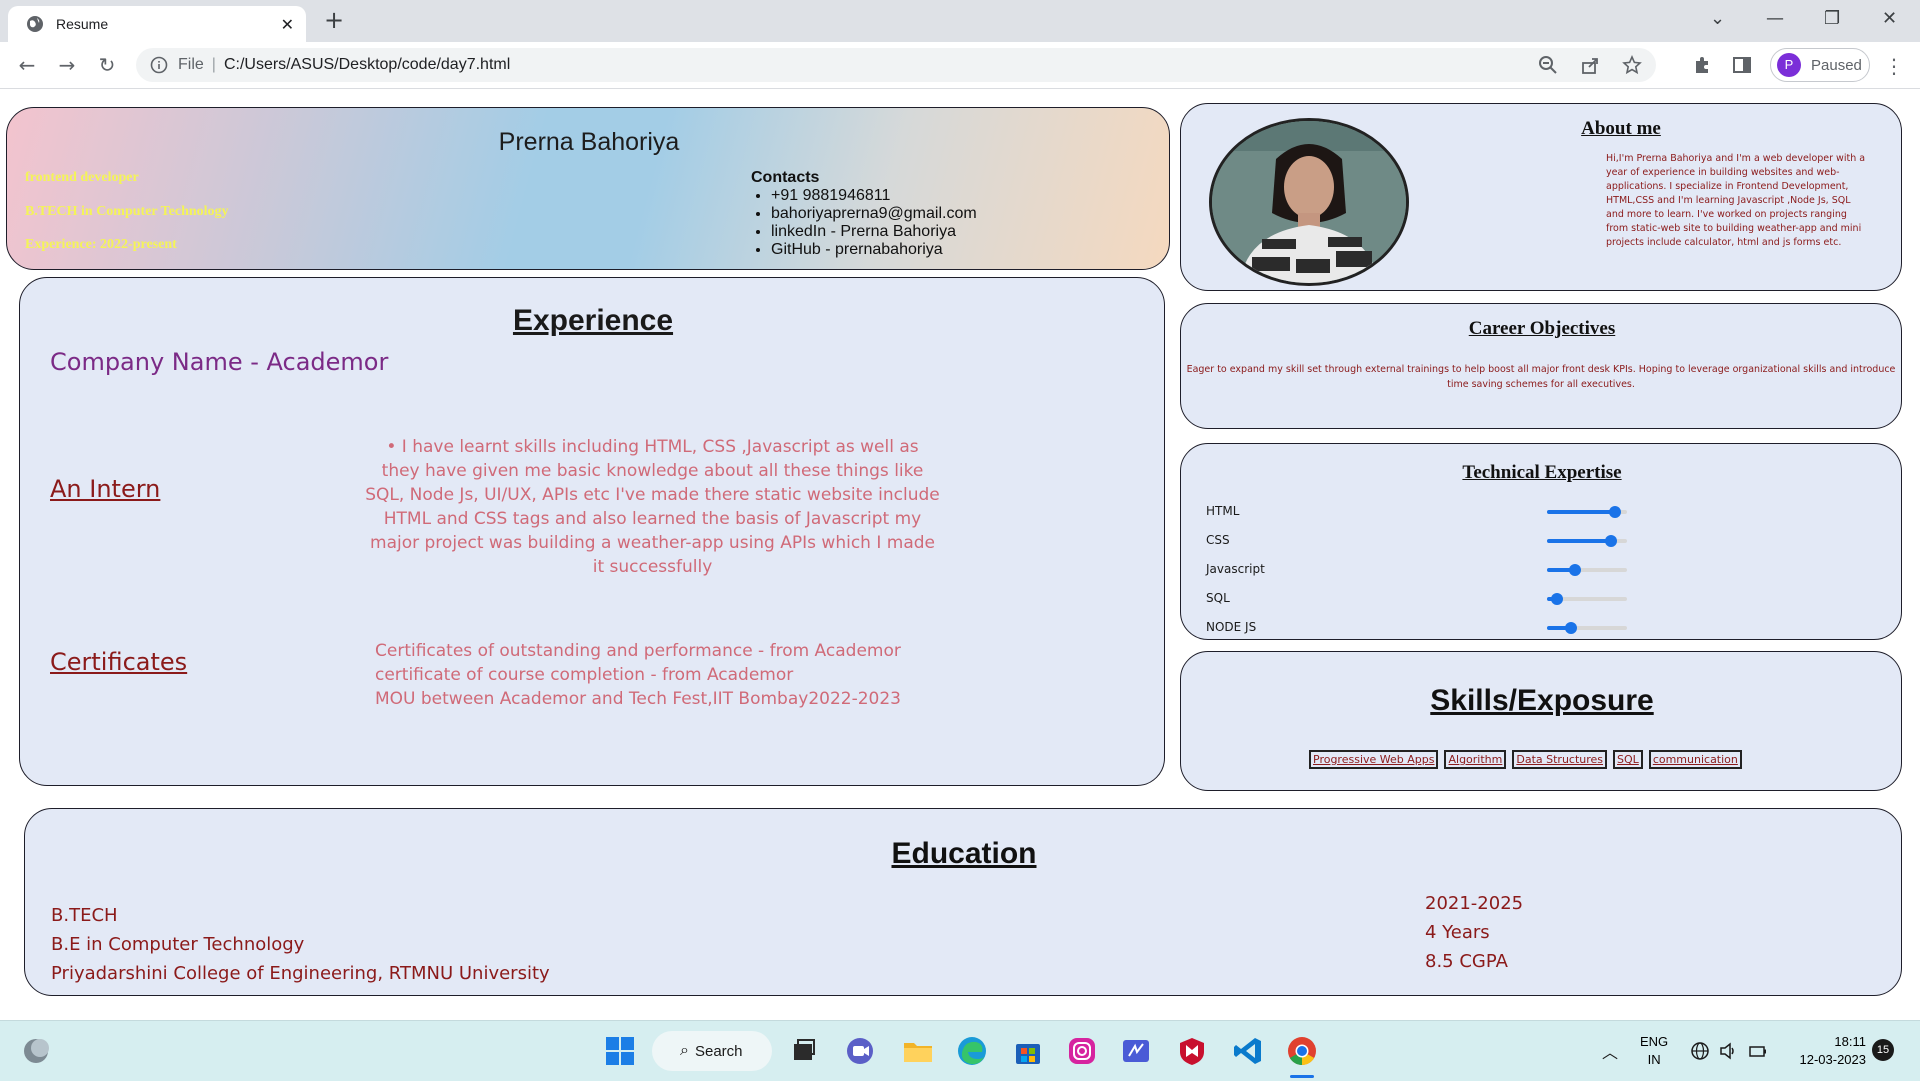 Image resolution: width=1920 pixels, height=1081 pixels. Describe the element at coordinates (1548, 65) in the screenshot. I see `zoom-icon` at that location.